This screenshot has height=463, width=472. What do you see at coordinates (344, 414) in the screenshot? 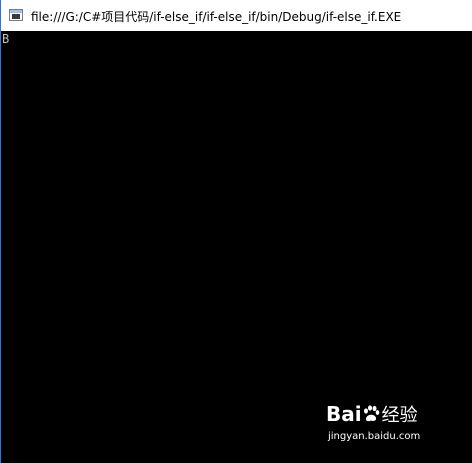
I see `watermark-logo-bai: Bai` at bounding box center [344, 414].